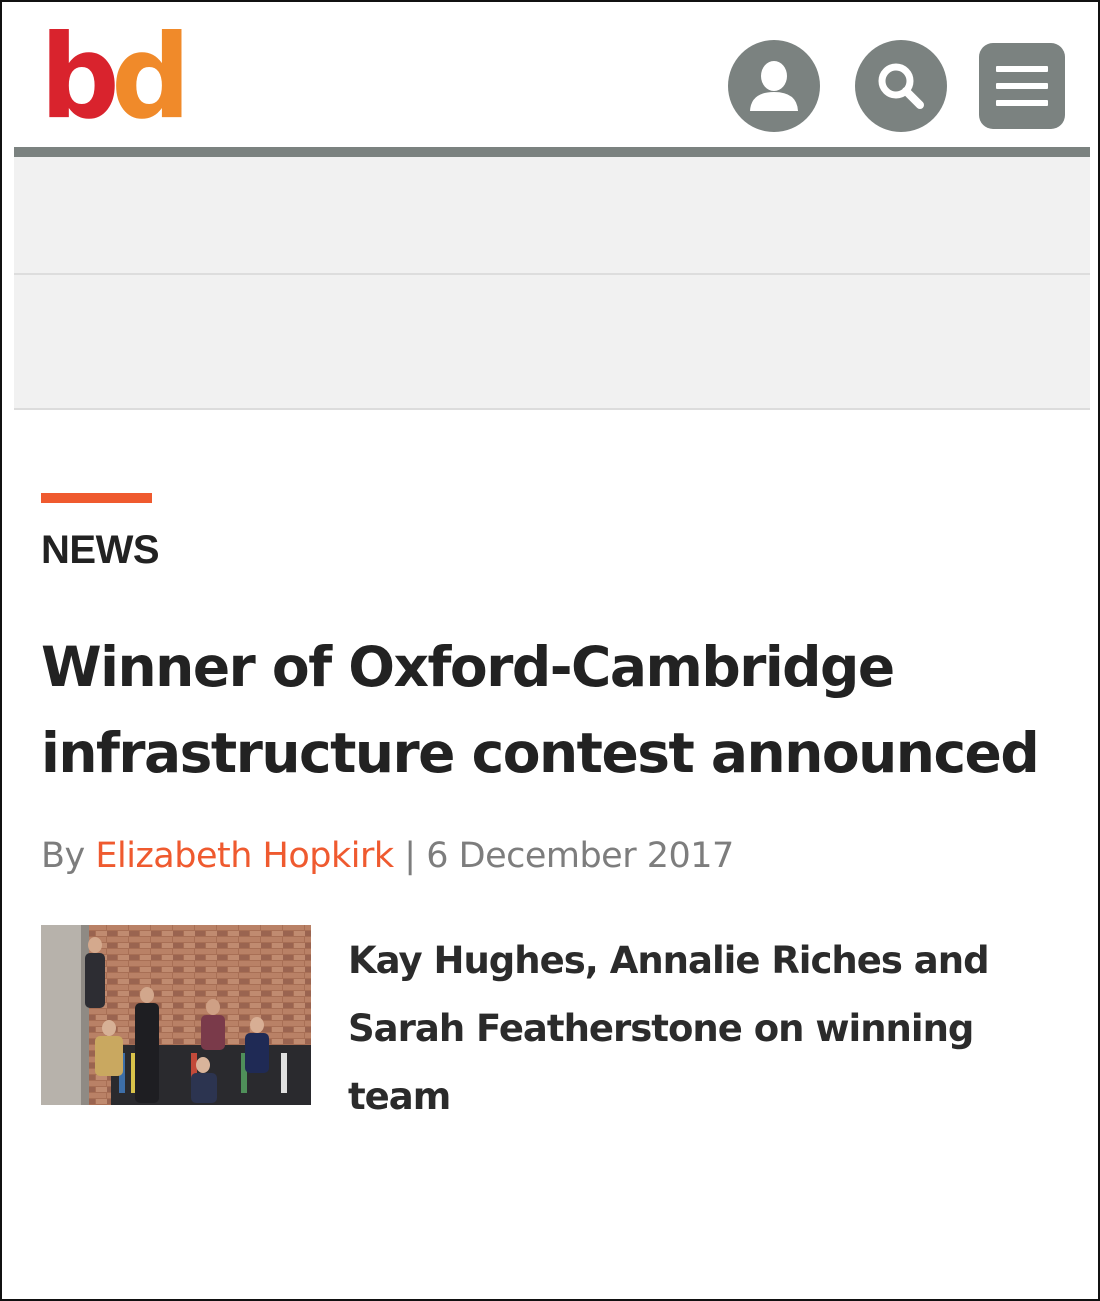 The width and height of the screenshot is (1100, 1301). Describe the element at coordinates (151, 77) in the screenshot. I see `logo-letter-d: d` at that location.